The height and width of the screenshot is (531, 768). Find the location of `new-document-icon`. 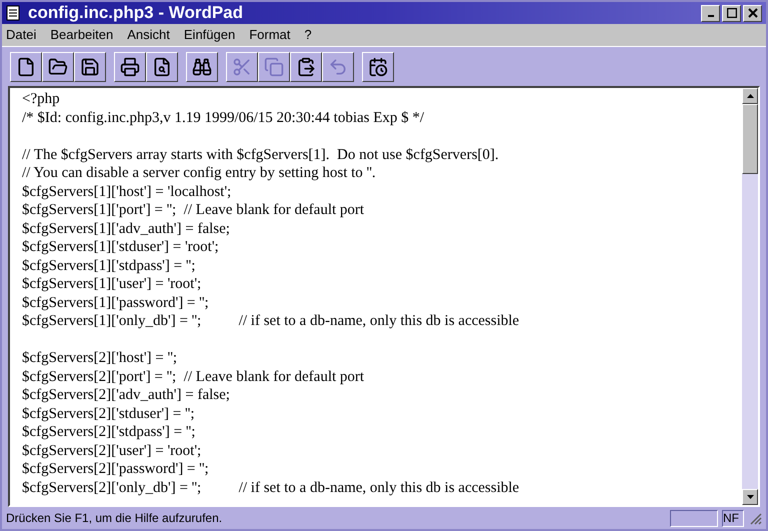

new-document-icon is located at coordinates (26, 66).